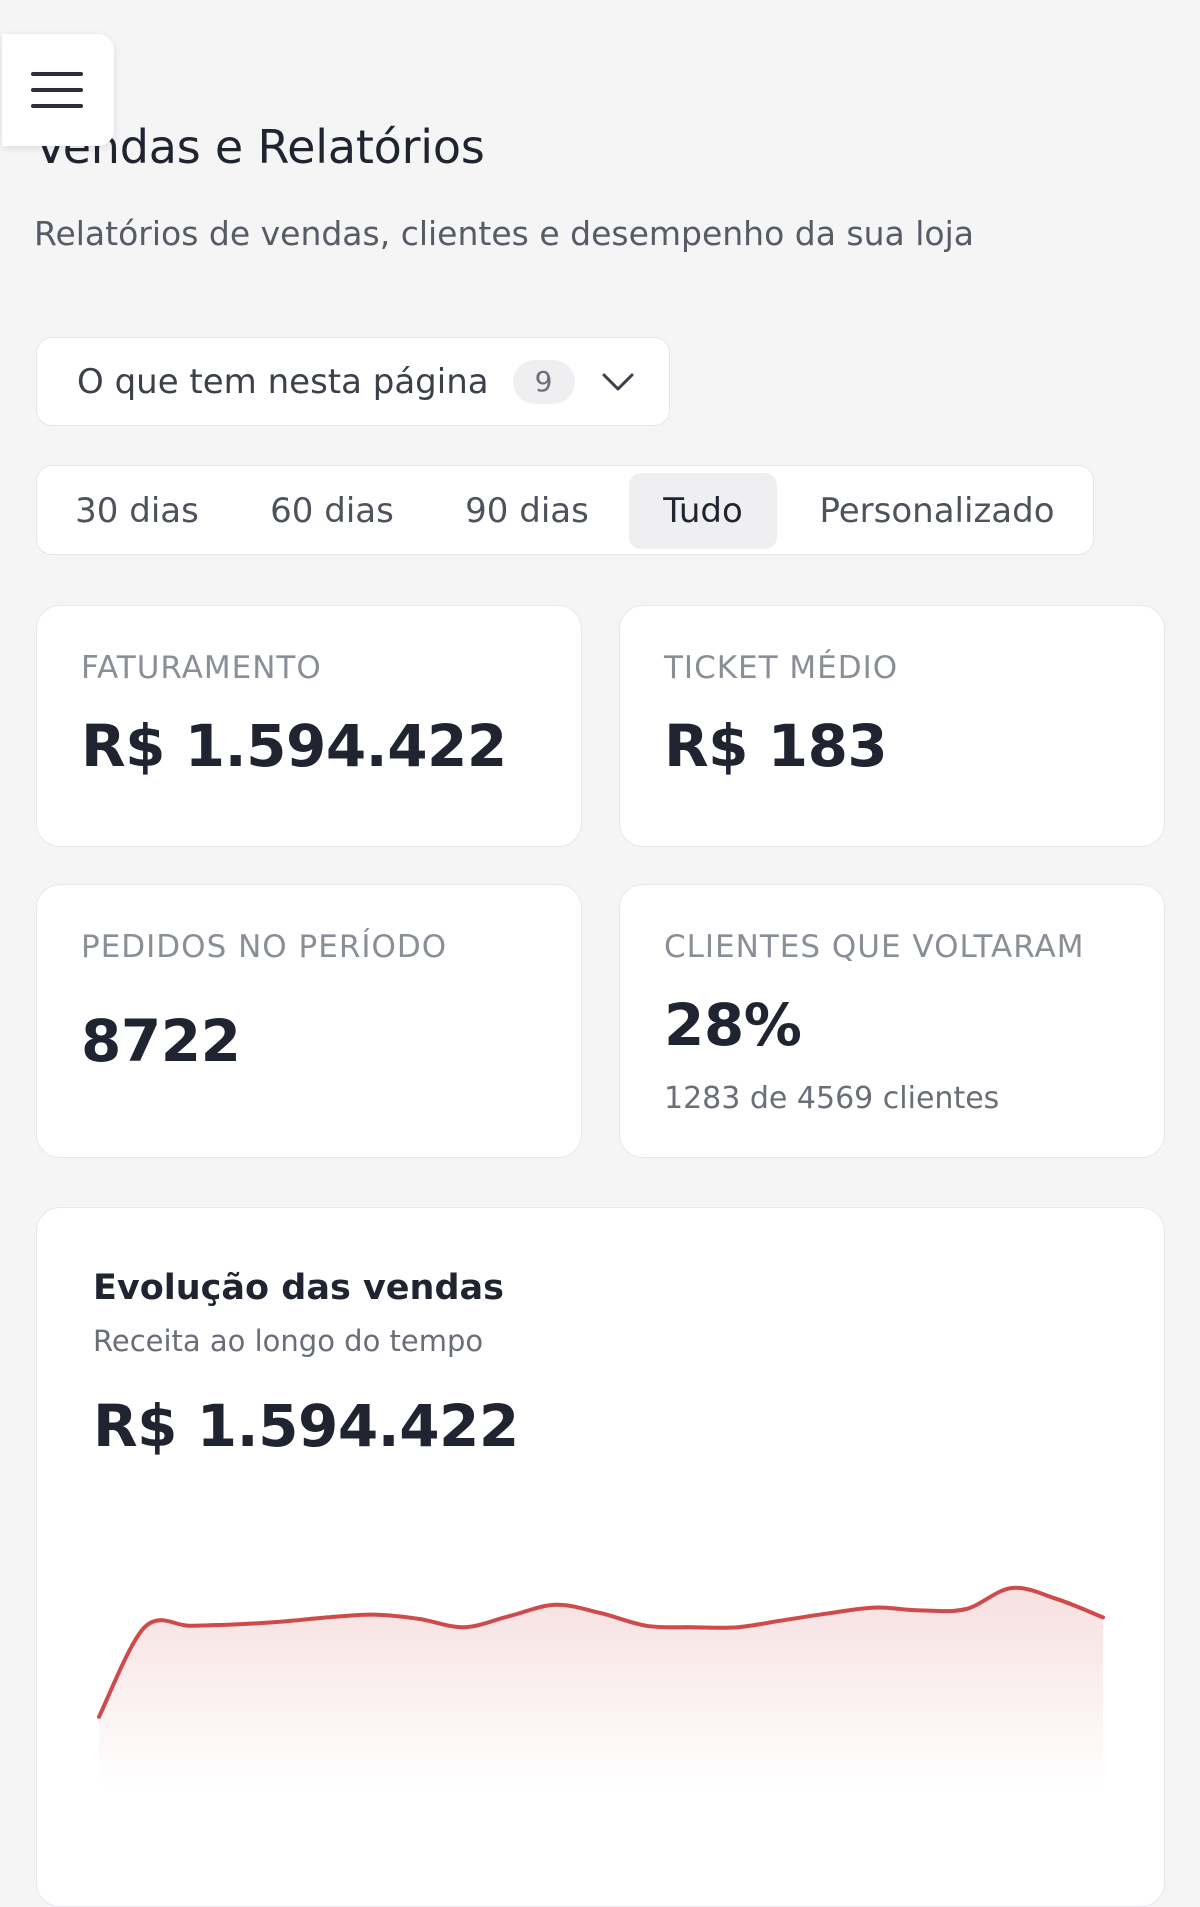 This screenshot has height=1907, width=1200. What do you see at coordinates (776, 746) in the screenshot?
I see `average-ticket-value: R$ 183` at bounding box center [776, 746].